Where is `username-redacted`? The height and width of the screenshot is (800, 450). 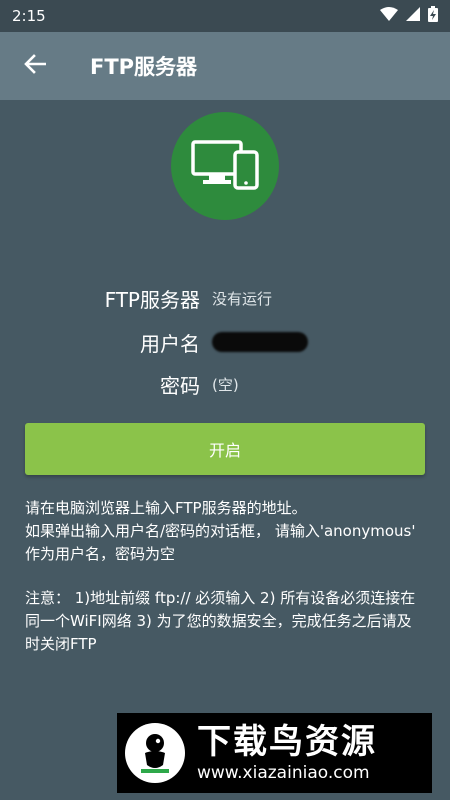 username-redacted is located at coordinates (260, 342).